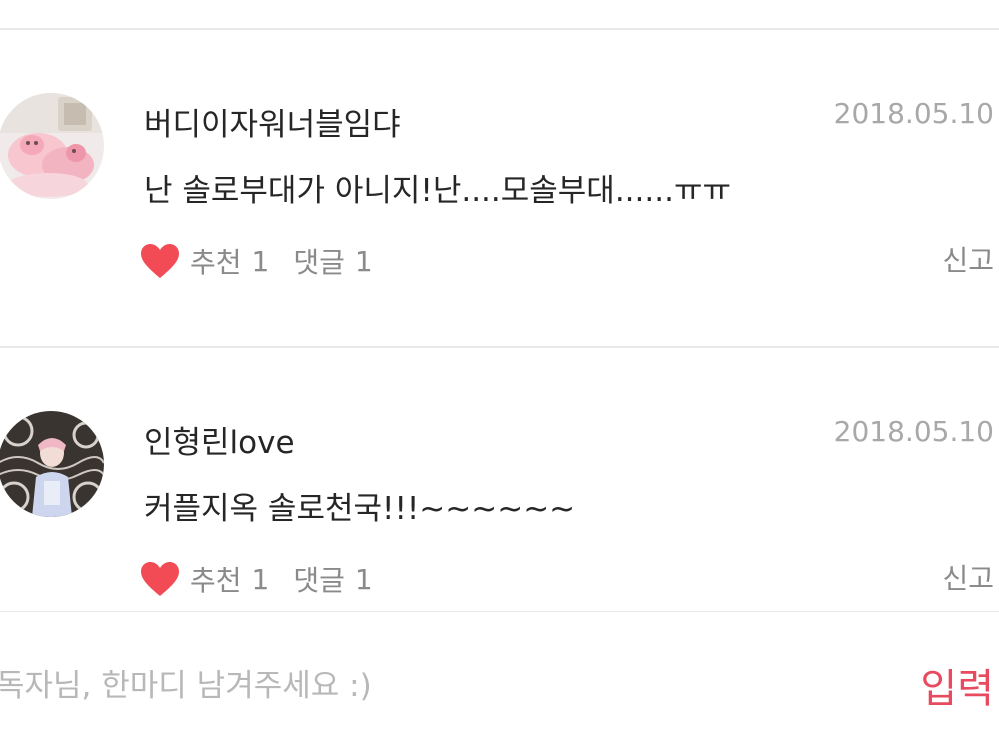  Describe the element at coordinates (272, 121) in the screenshot. I see `comment-username: 버디이자워너블임댜` at that location.